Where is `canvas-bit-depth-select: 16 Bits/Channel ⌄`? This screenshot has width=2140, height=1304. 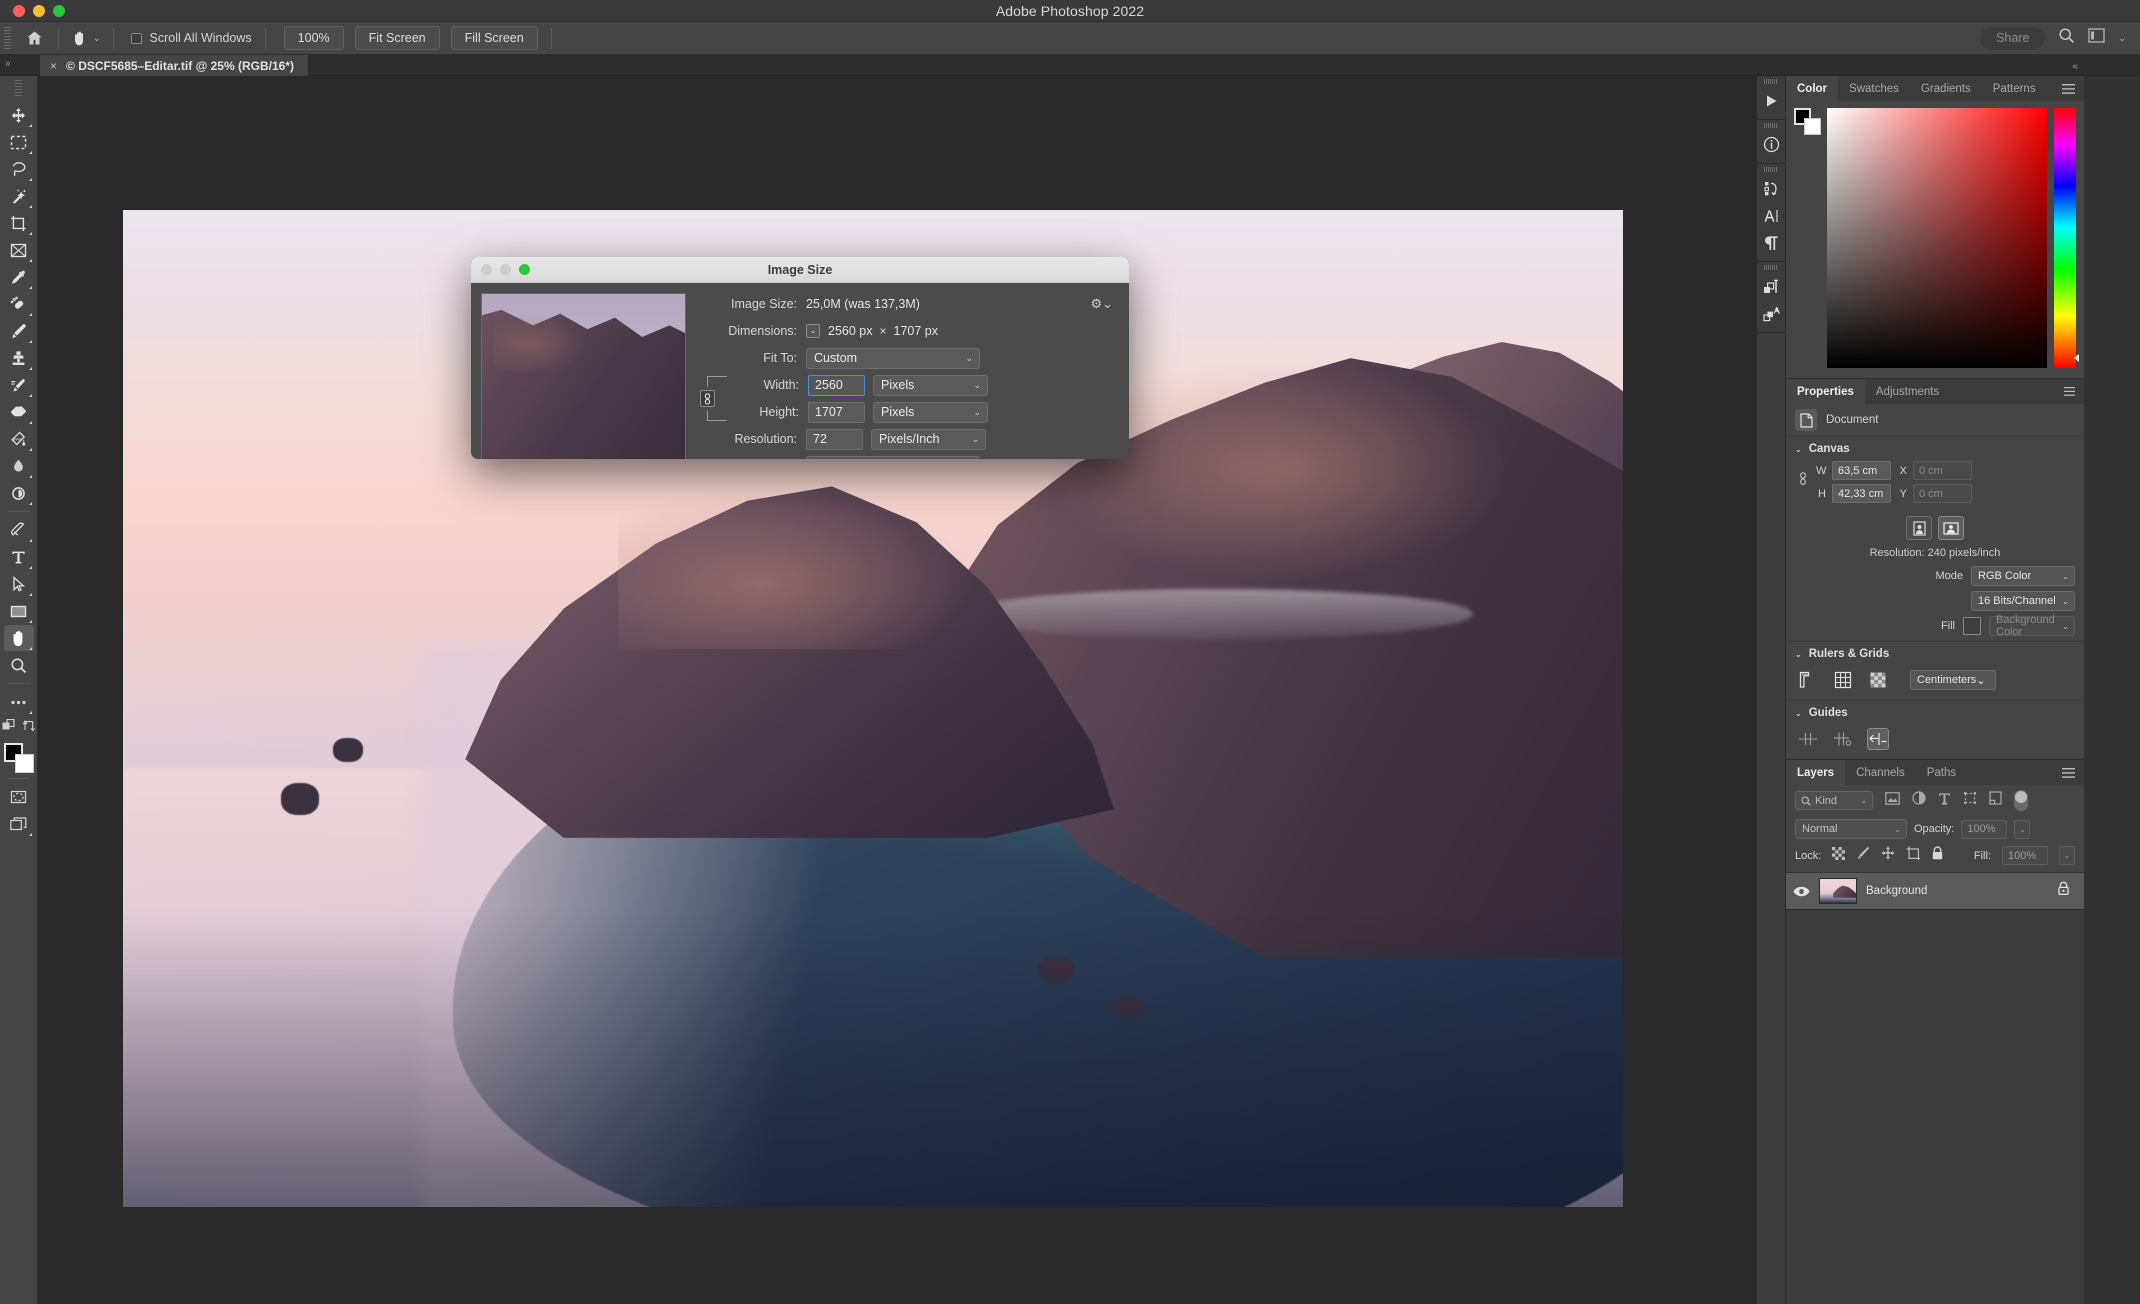
canvas-bit-depth-select: 16 Bits/Channel ⌄ is located at coordinates (2023, 601).